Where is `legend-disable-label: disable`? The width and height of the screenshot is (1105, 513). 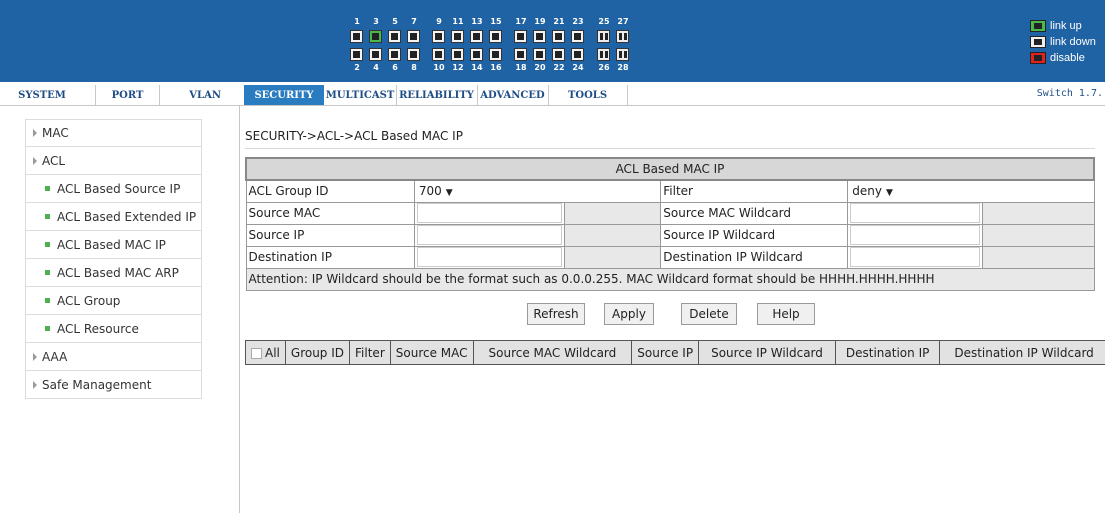 legend-disable-label: disable is located at coordinates (1067, 58).